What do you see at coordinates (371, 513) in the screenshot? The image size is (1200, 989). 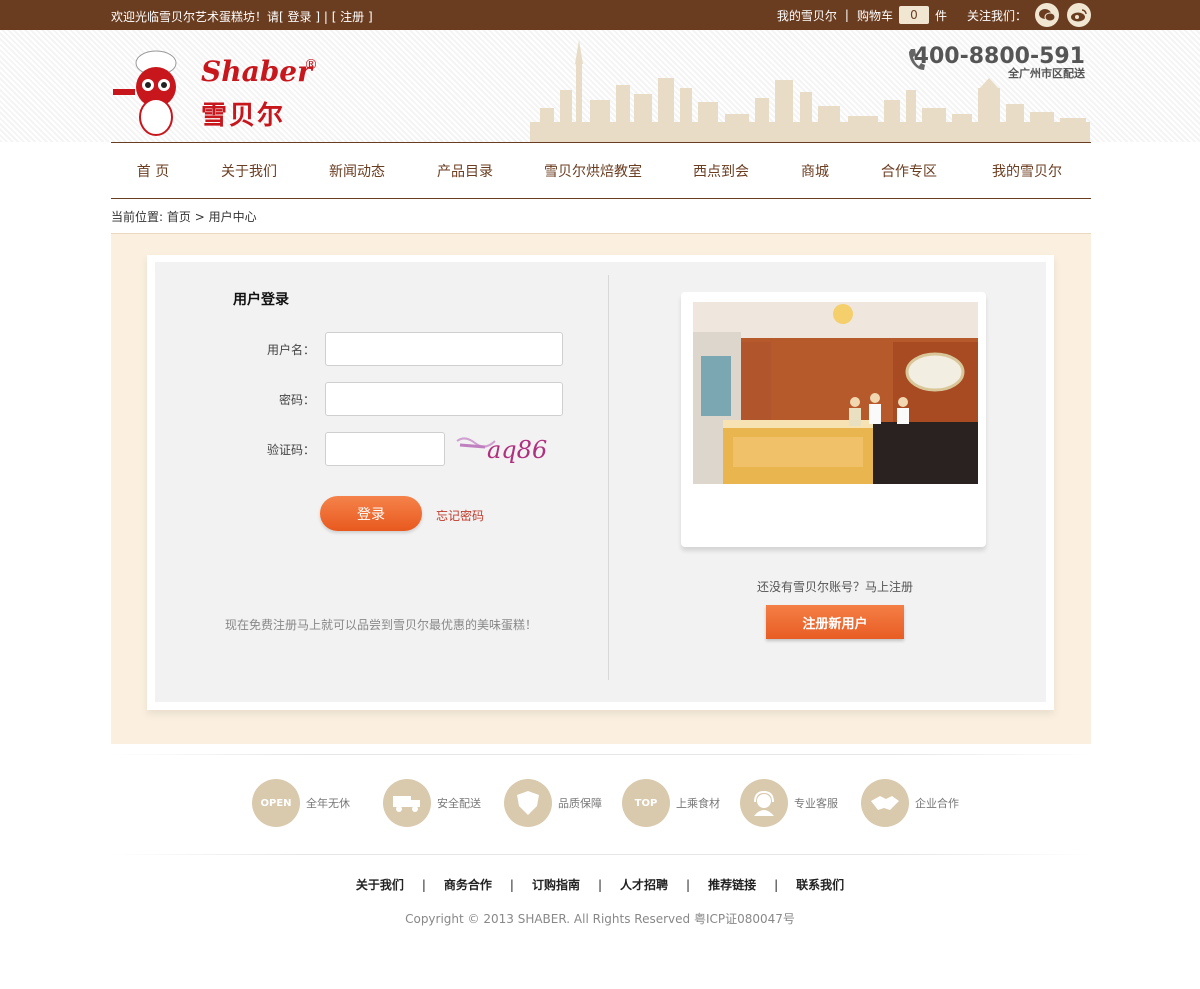 I see `login-button: 登录` at bounding box center [371, 513].